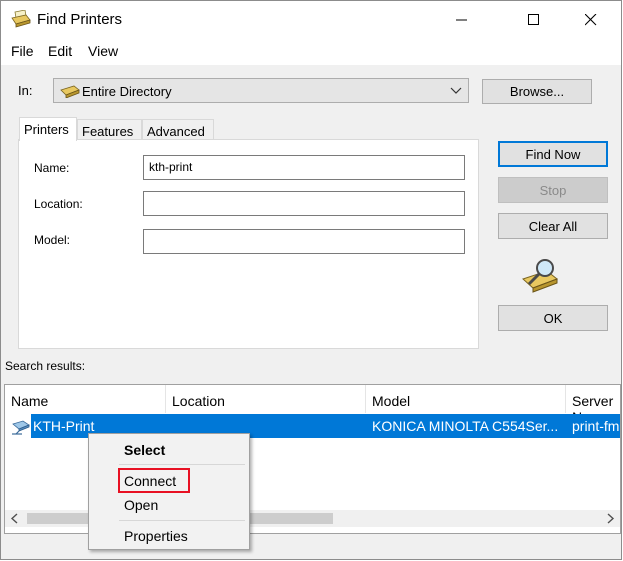 The width and height of the screenshot is (623, 561). Describe the element at coordinates (553, 318) in the screenshot. I see `ok-button: OK` at that location.